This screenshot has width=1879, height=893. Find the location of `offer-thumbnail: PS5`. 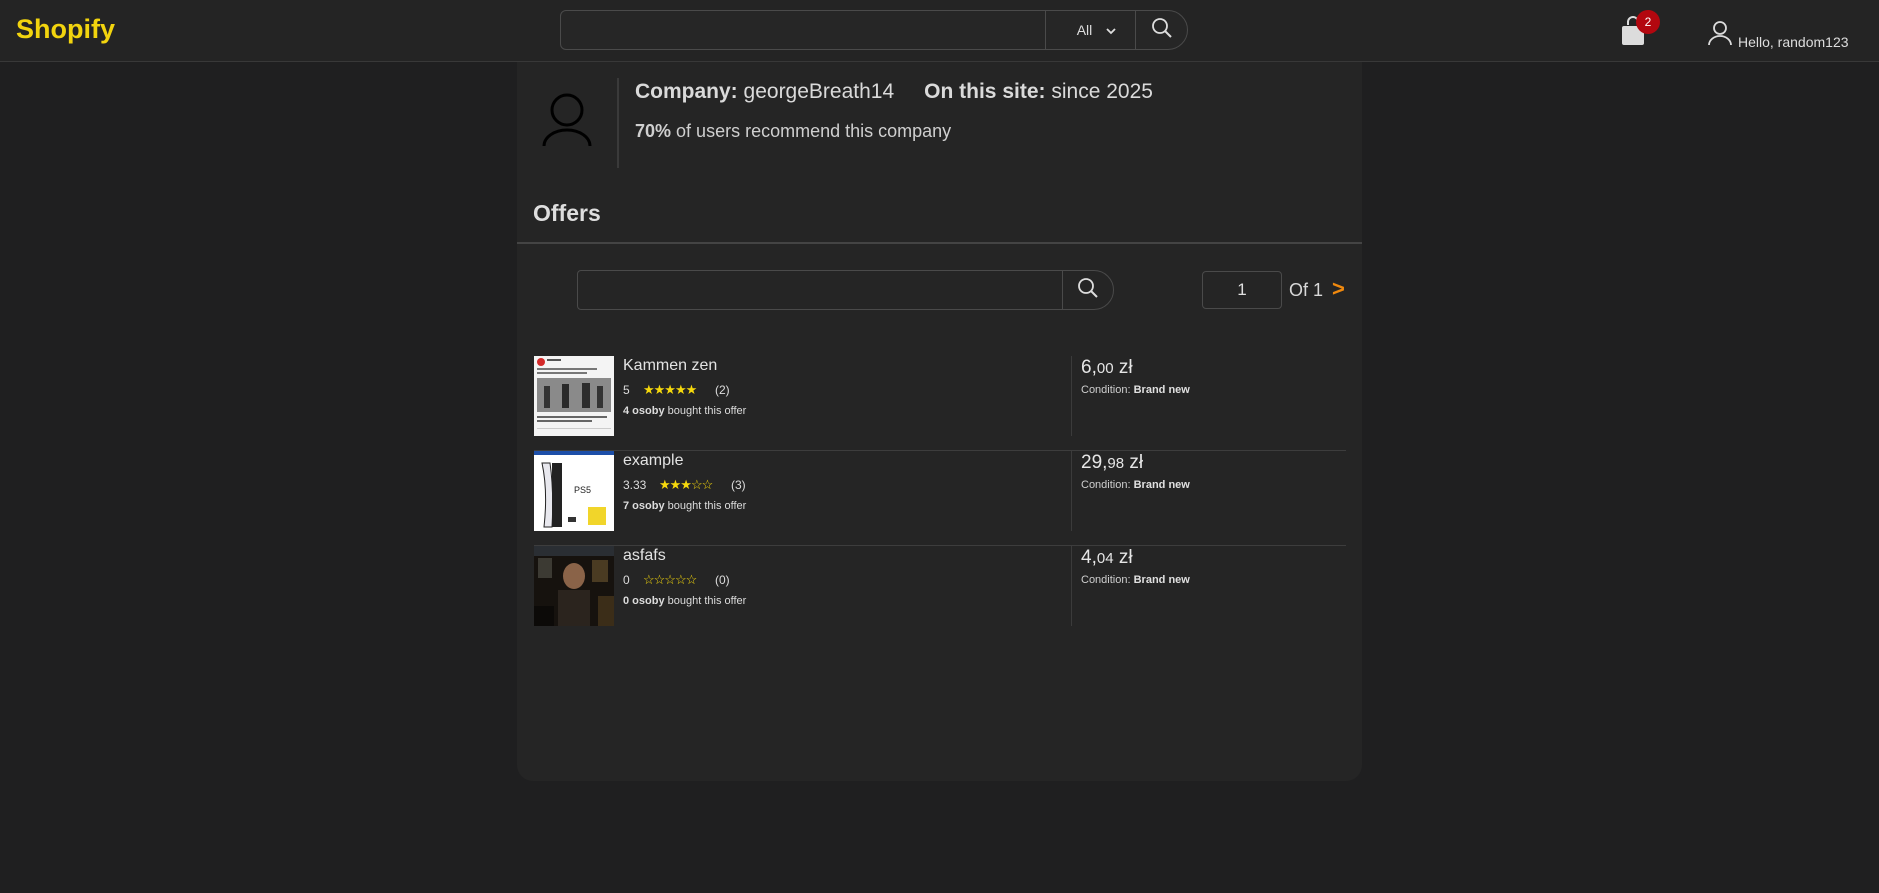

offer-thumbnail: PS5 is located at coordinates (574, 491).